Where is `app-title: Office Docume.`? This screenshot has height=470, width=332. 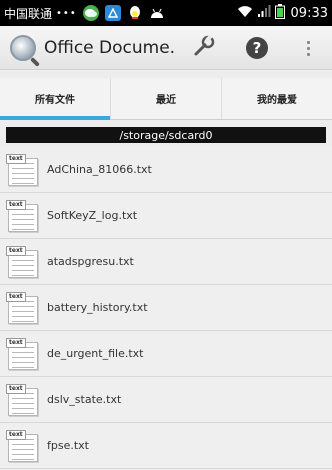
app-title: Office Docume. is located at coordinates (110, 47).